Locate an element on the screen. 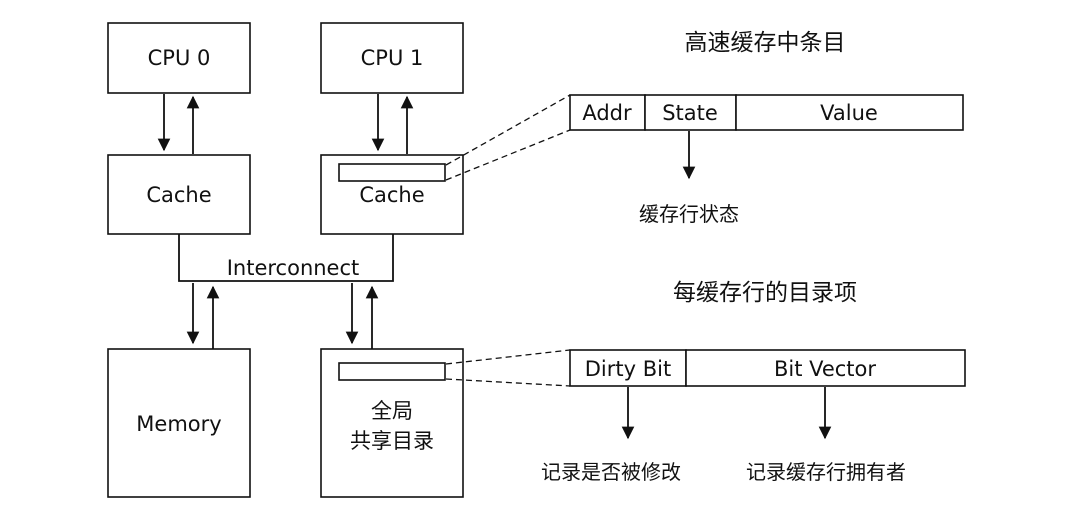 The height and width of the screenshot is (511, 1070). dir-zoom-line-bottom is located at coordinates (508, 382).